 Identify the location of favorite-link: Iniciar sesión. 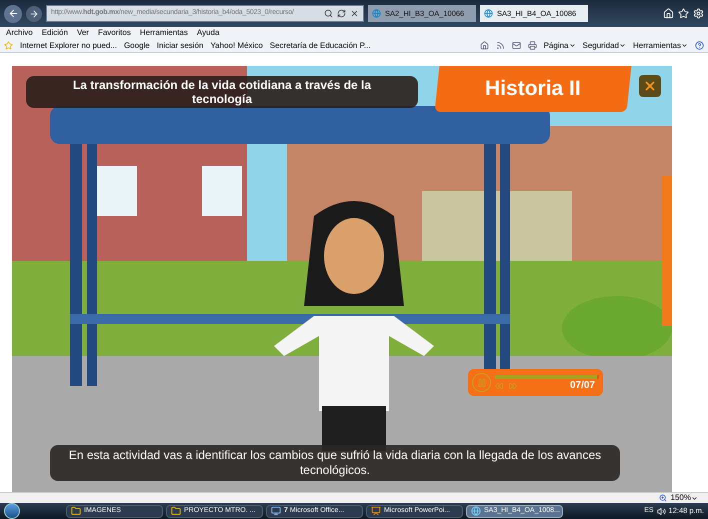
(180, 46).